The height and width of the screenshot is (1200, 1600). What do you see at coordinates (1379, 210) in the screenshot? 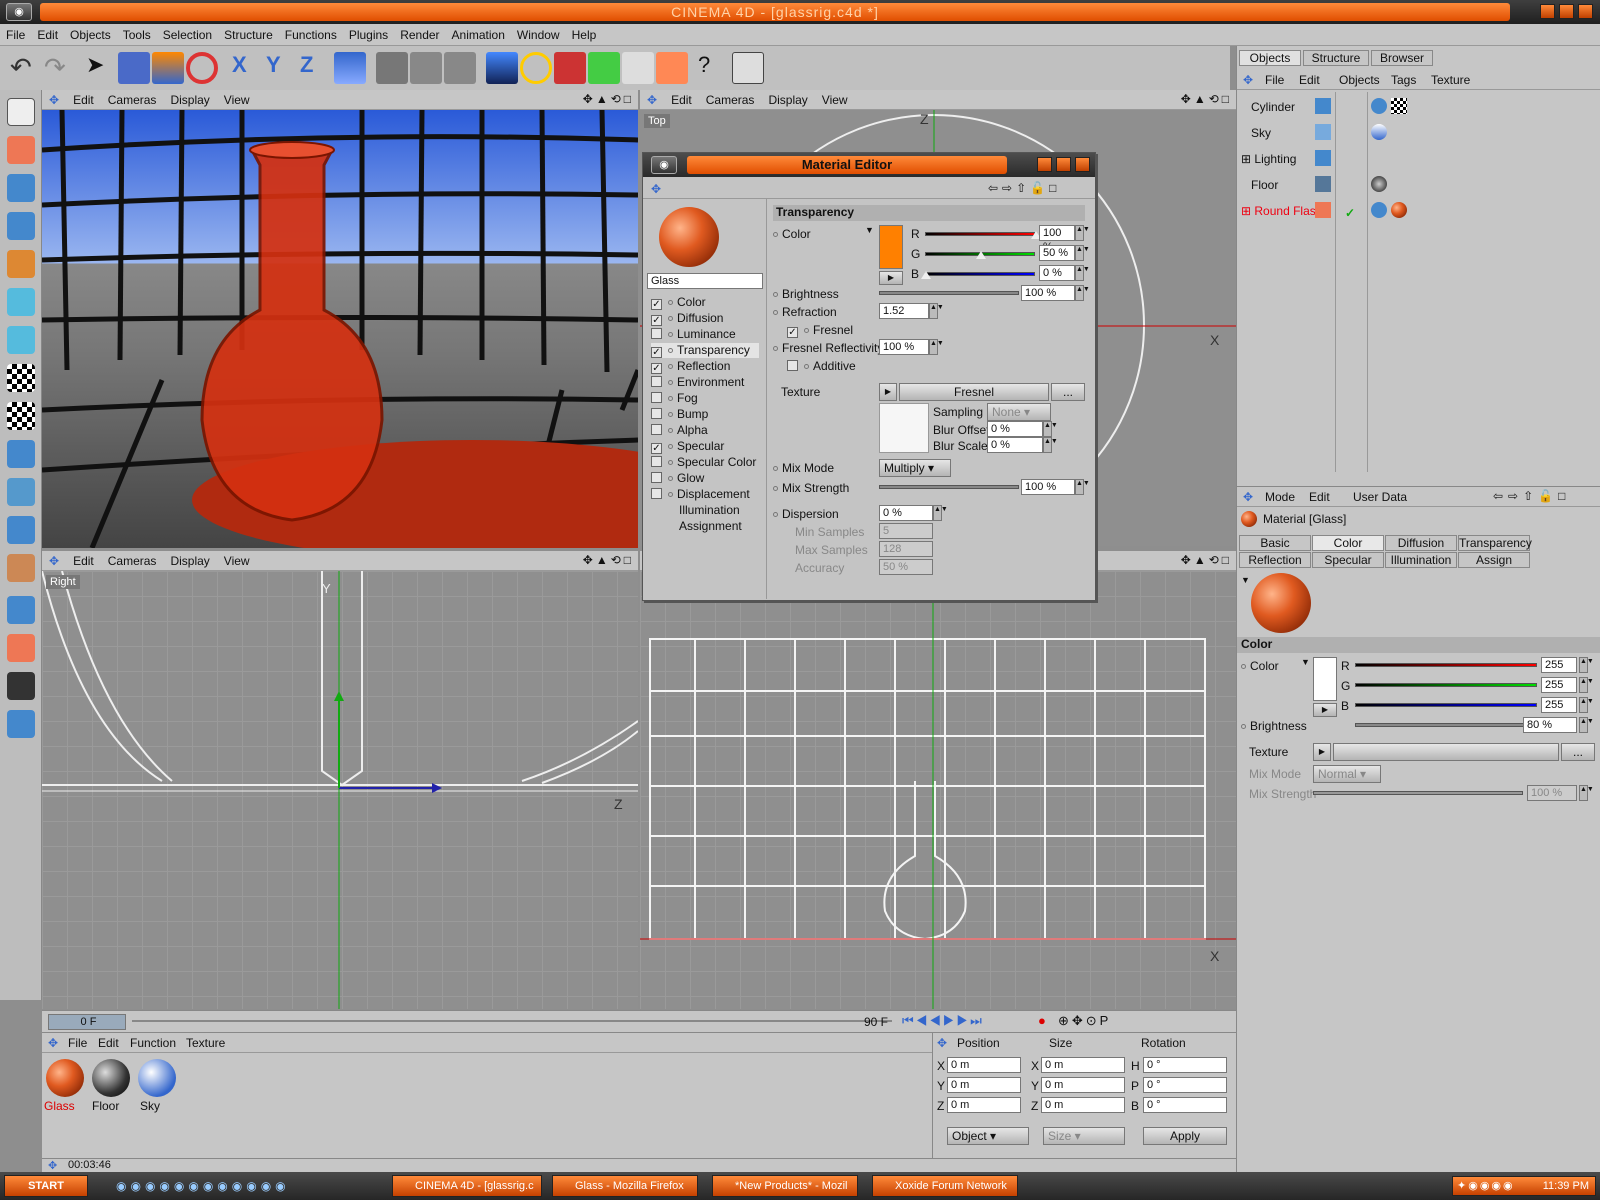
I see `compositing-tag-icon` at bounding box center [1379, 210].